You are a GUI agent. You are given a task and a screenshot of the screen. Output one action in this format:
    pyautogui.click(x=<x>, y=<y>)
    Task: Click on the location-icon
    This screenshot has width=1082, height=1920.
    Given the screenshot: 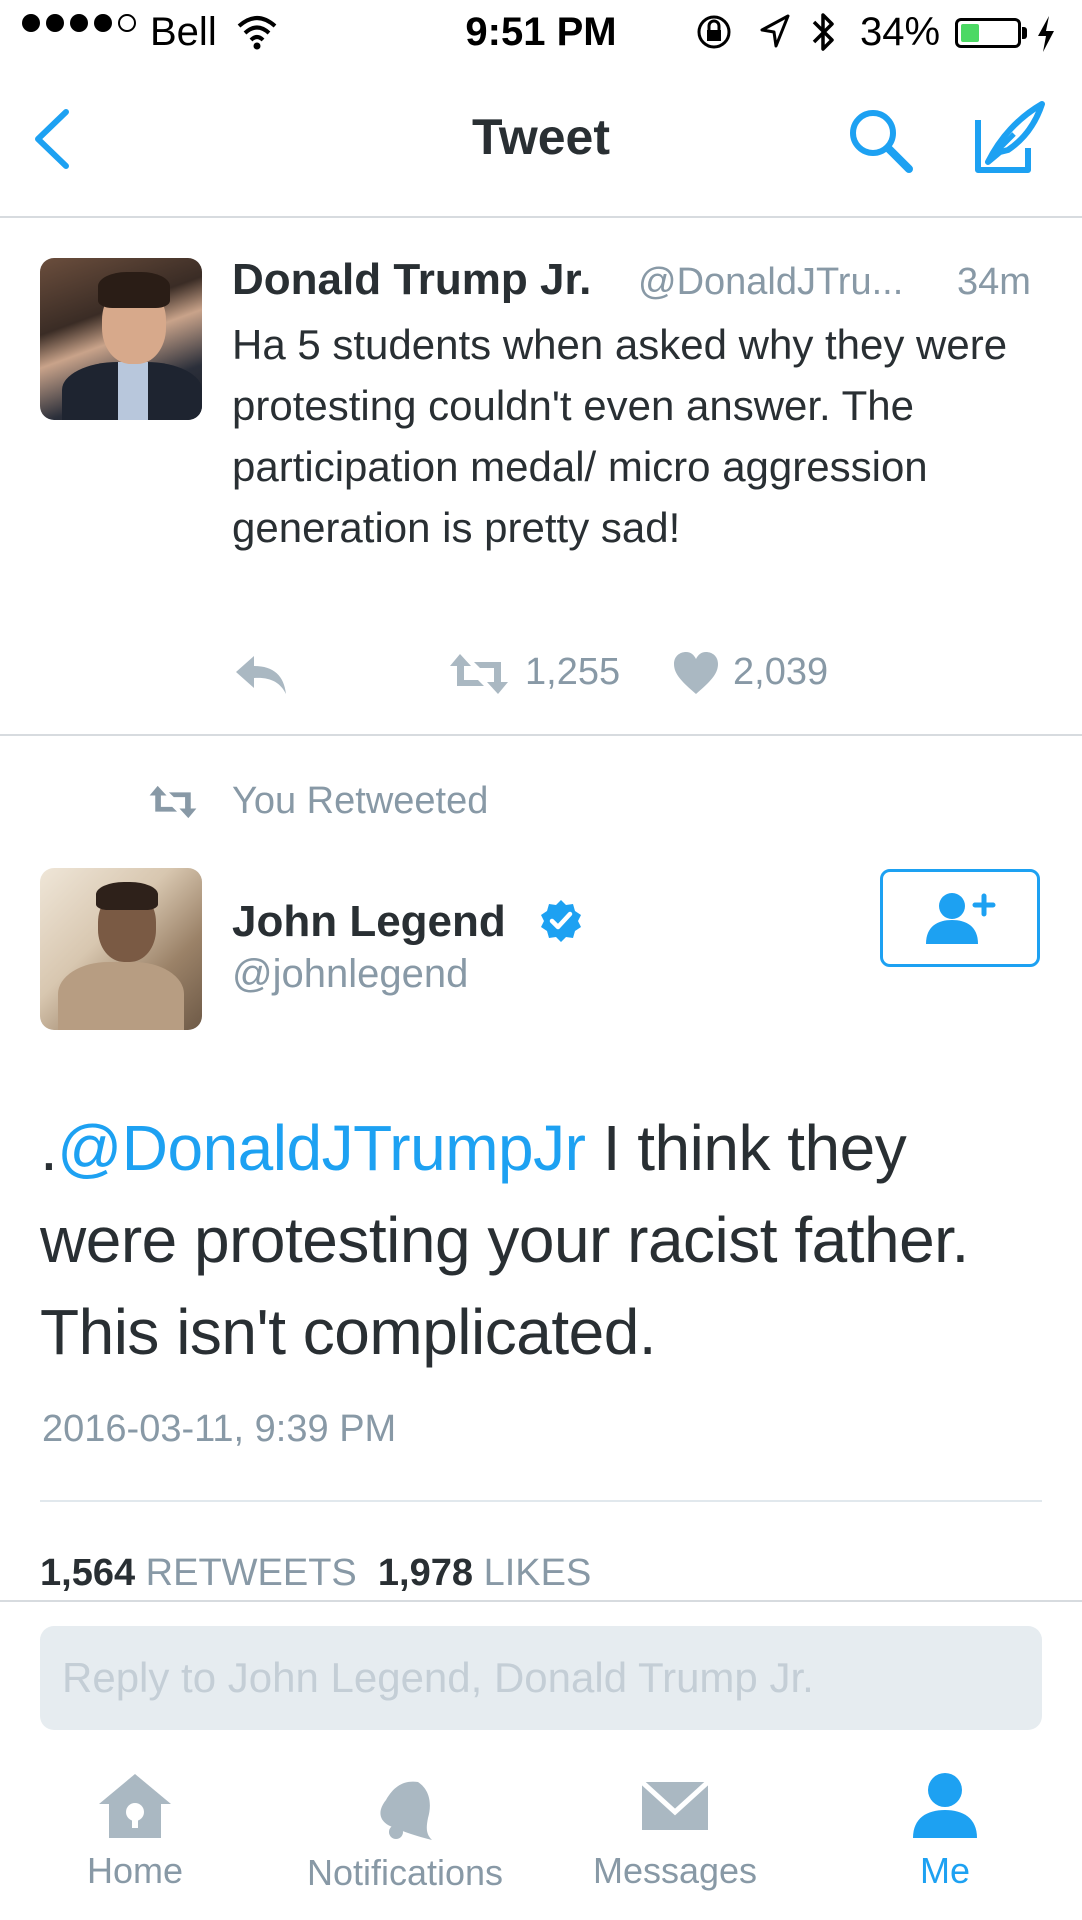 What is the action you would take?
    pyautogui.click(x=775, y=31)
    